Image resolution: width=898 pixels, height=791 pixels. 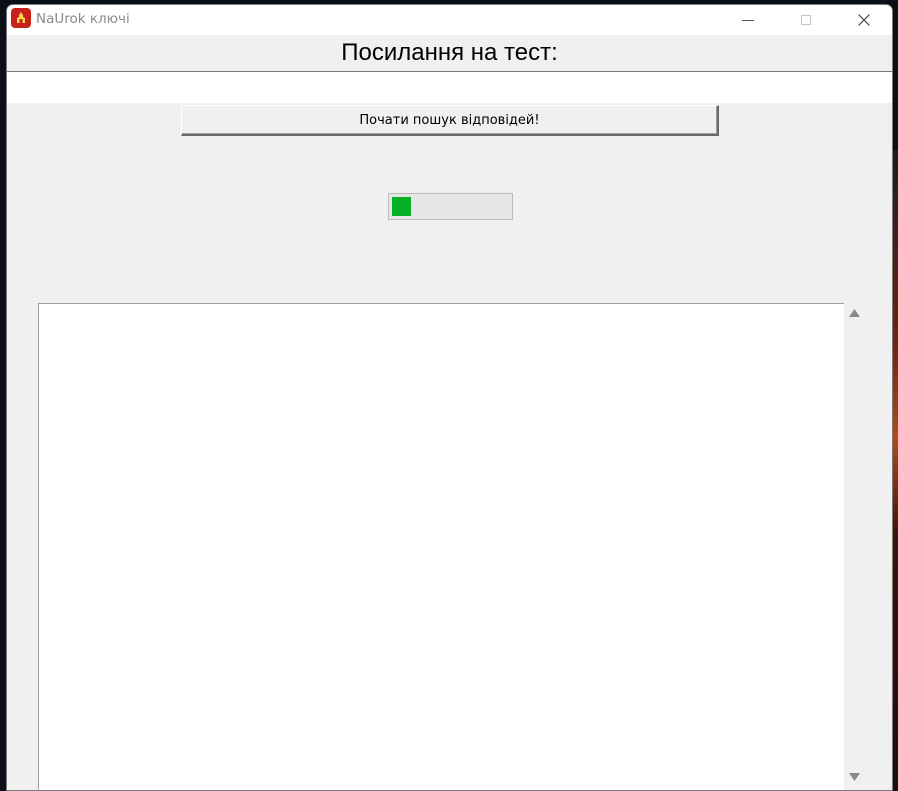 I want to click on maximize-icon, so click(x=806, y=19).